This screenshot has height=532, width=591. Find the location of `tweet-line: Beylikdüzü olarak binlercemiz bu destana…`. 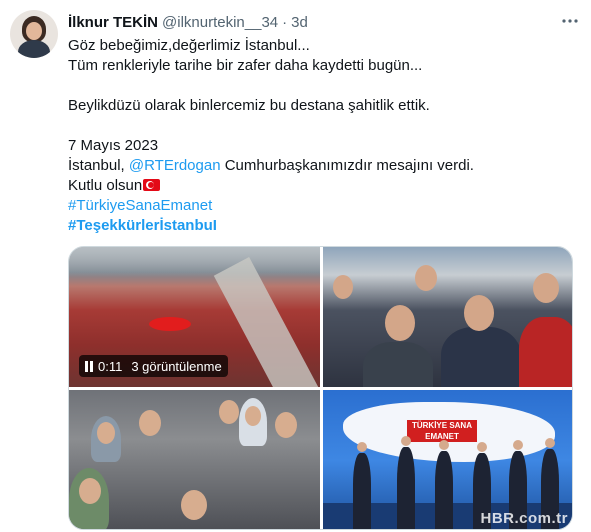

tweet-line: Beylikdüzü olarak binlercemiz bu destana… is located at coordinates (249, 105).